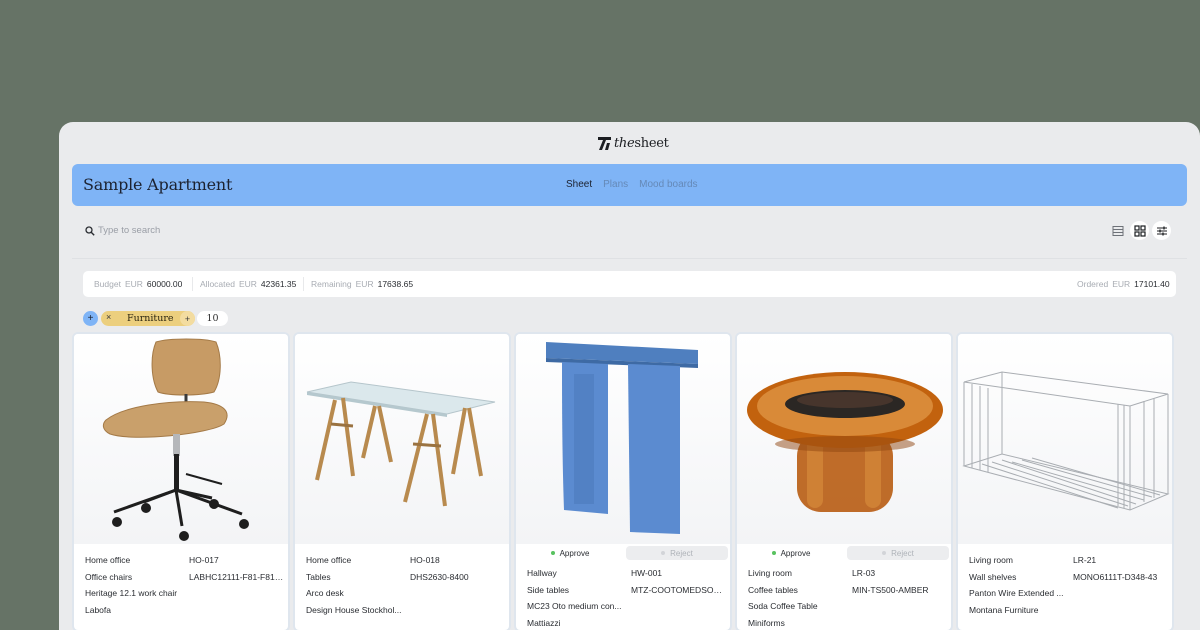 This screenshot has width=1200, height=630. What do you see at coordinates (993, 576) in the screenshot?
I see `product-category: Wall shelves` at bounding box center [993, 576].